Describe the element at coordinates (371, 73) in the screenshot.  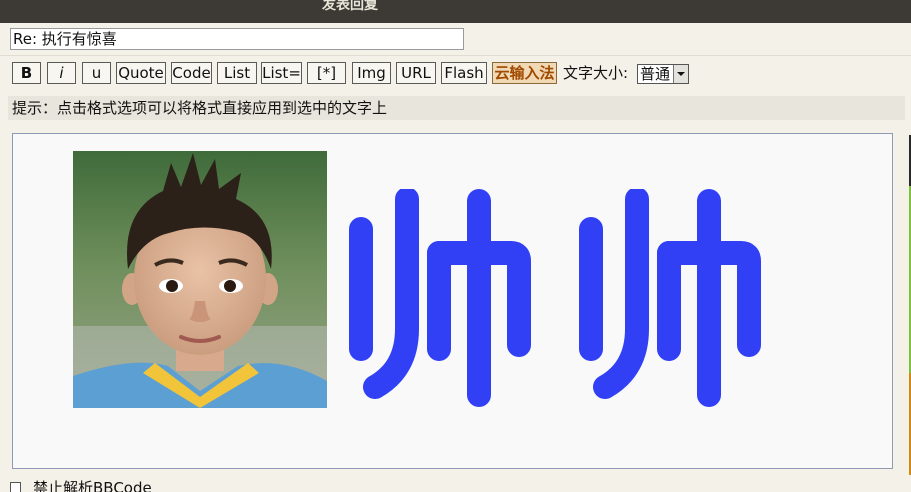
I see `image-button: Img` at that location.